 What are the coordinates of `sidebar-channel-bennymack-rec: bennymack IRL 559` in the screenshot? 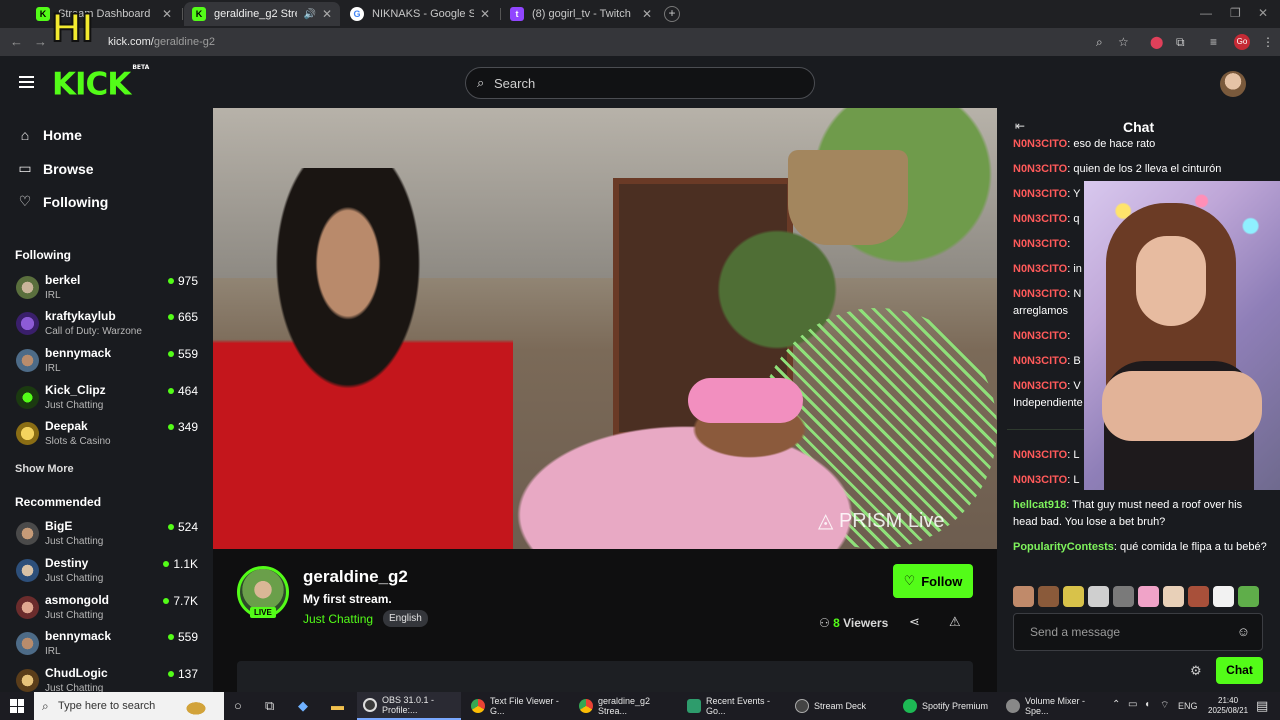 It's located at (110, 646).